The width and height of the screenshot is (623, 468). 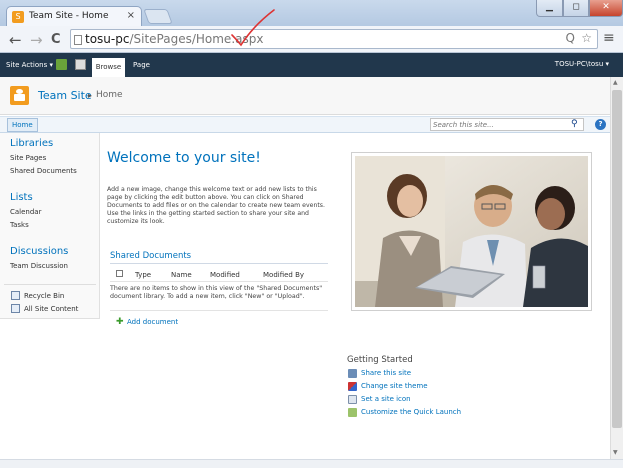 I want to click on browser-tab: S Team Site - Home ×, so click(x=74, y=16).